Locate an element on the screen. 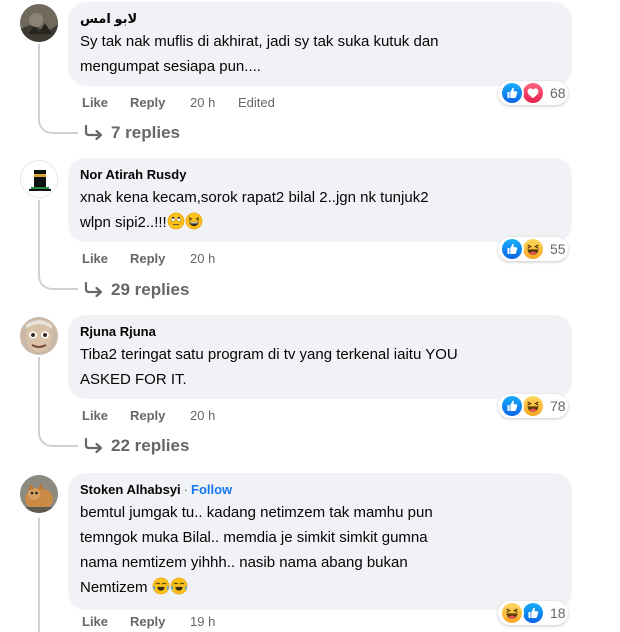  reaction-count: 78 is located at coordinates (558, 406).